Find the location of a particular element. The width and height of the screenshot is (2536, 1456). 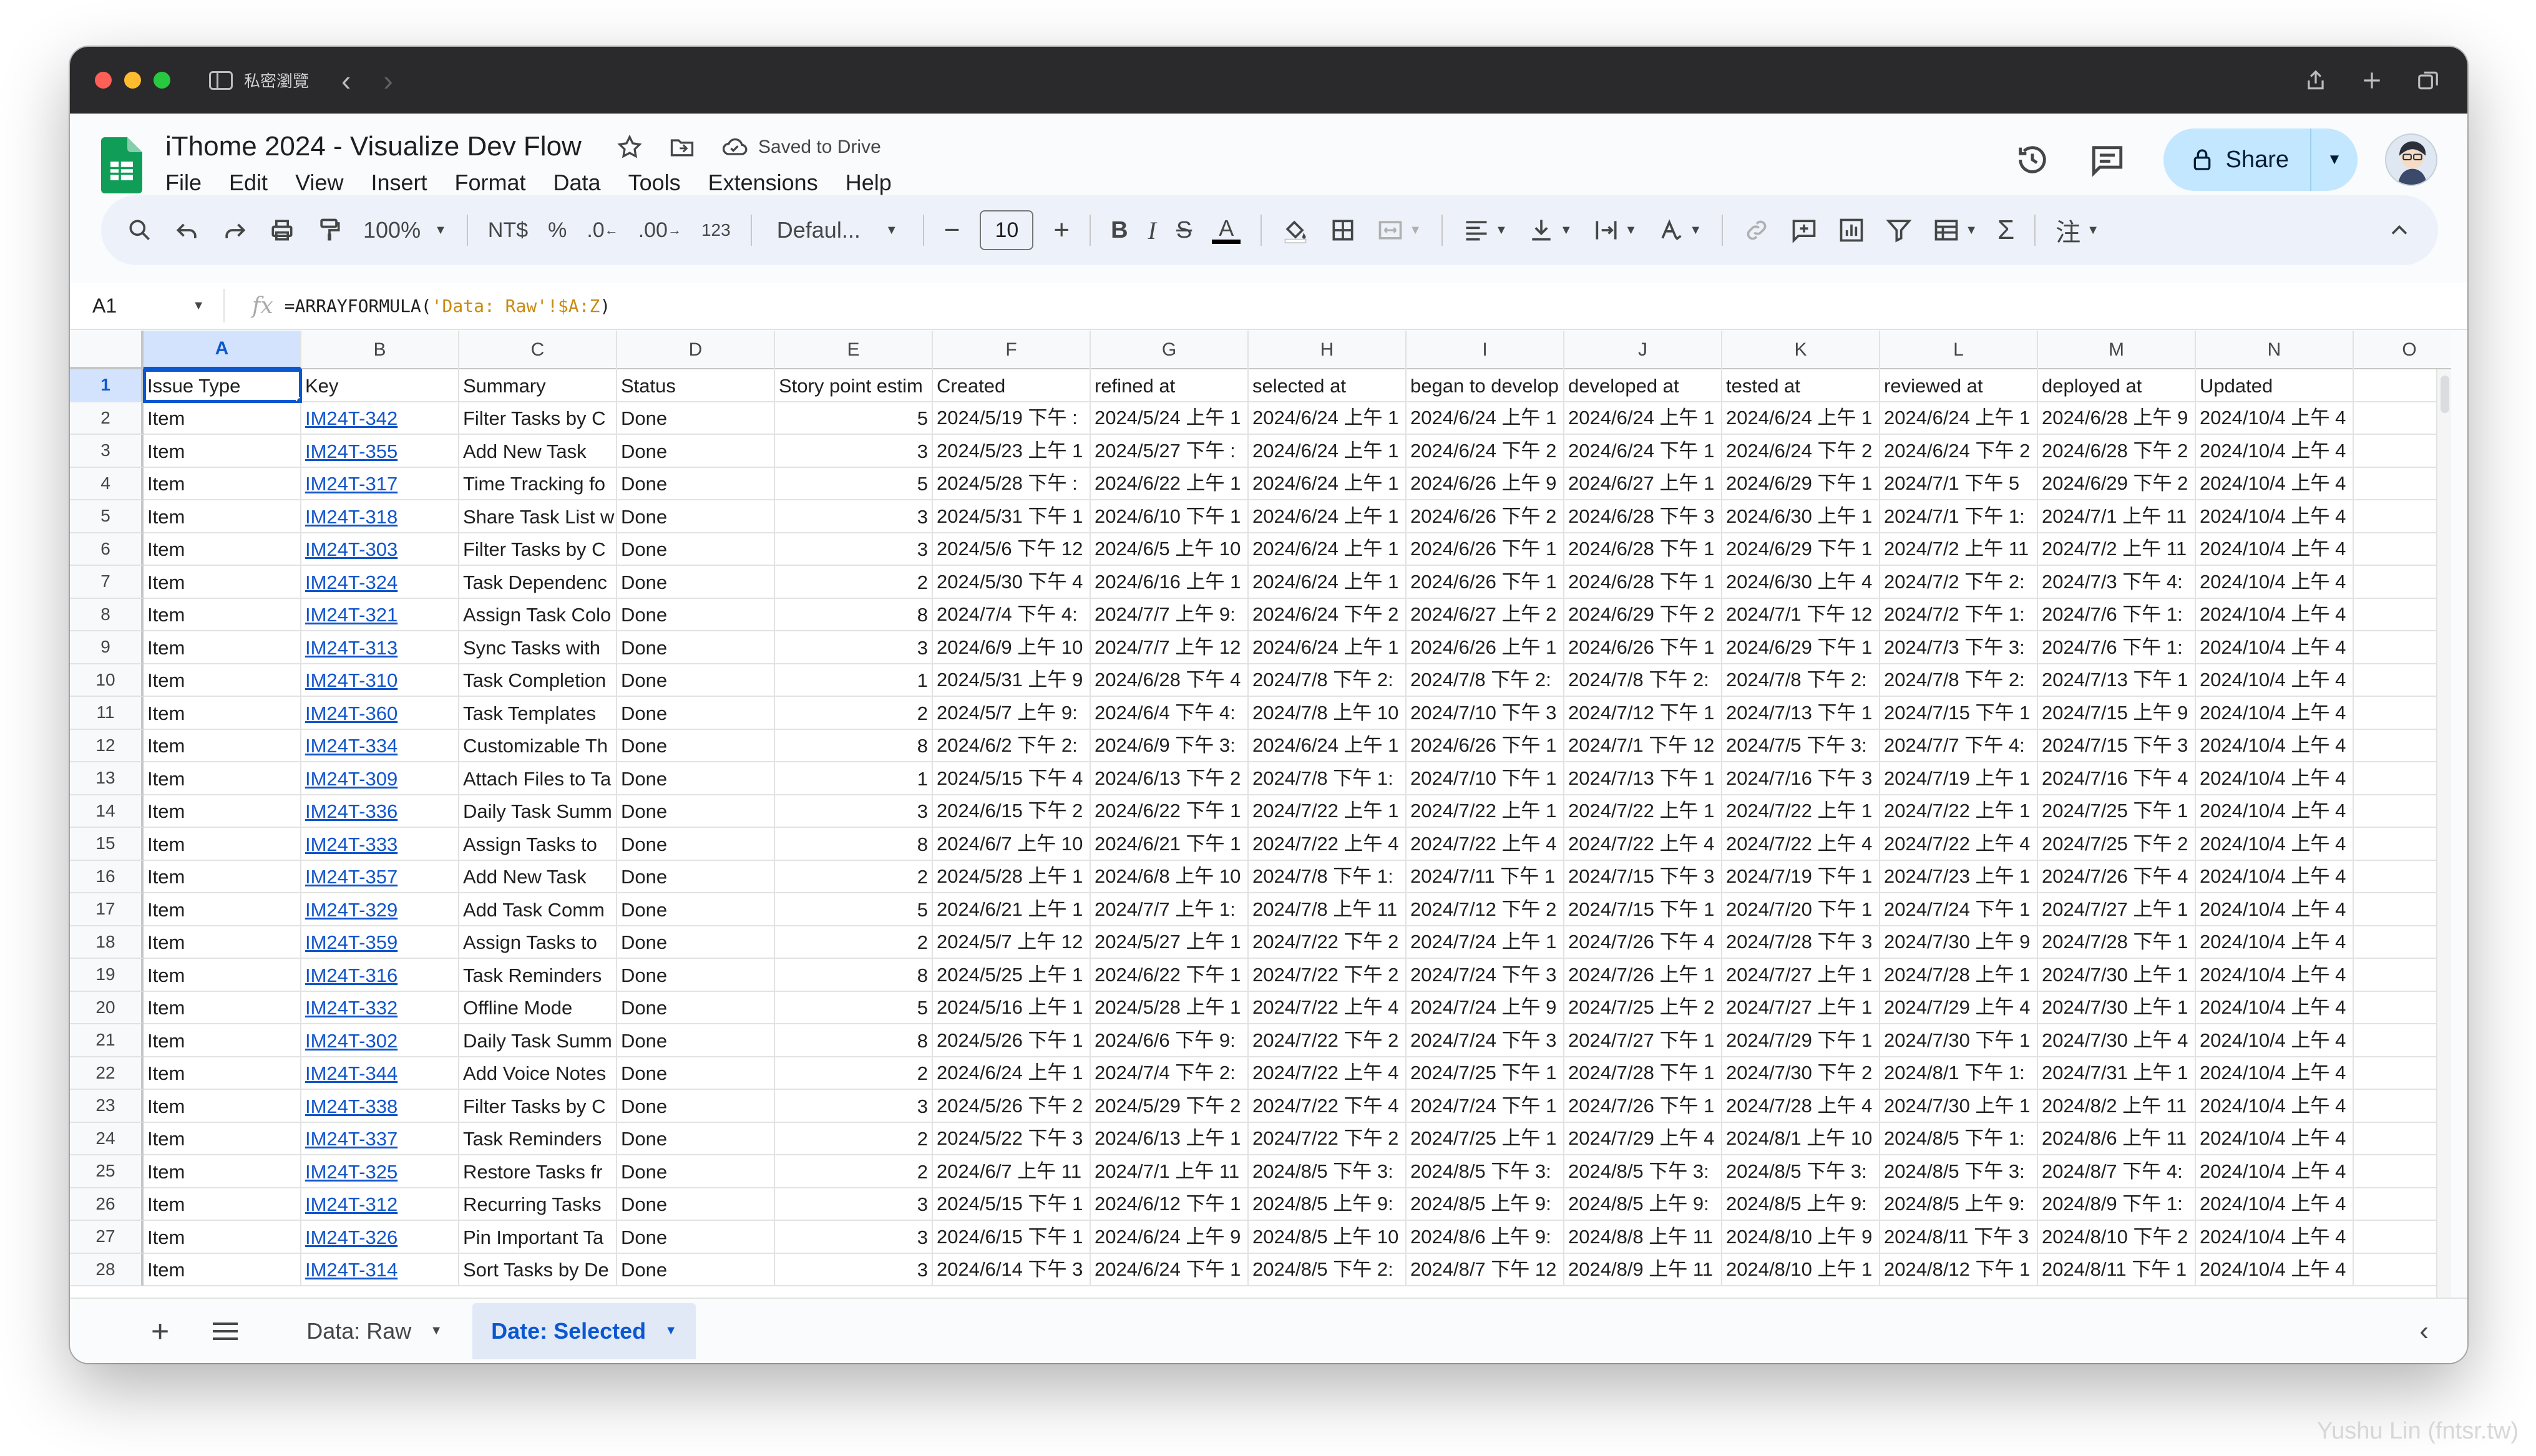

row-header: 27 is located at coordinates (107, 1238).